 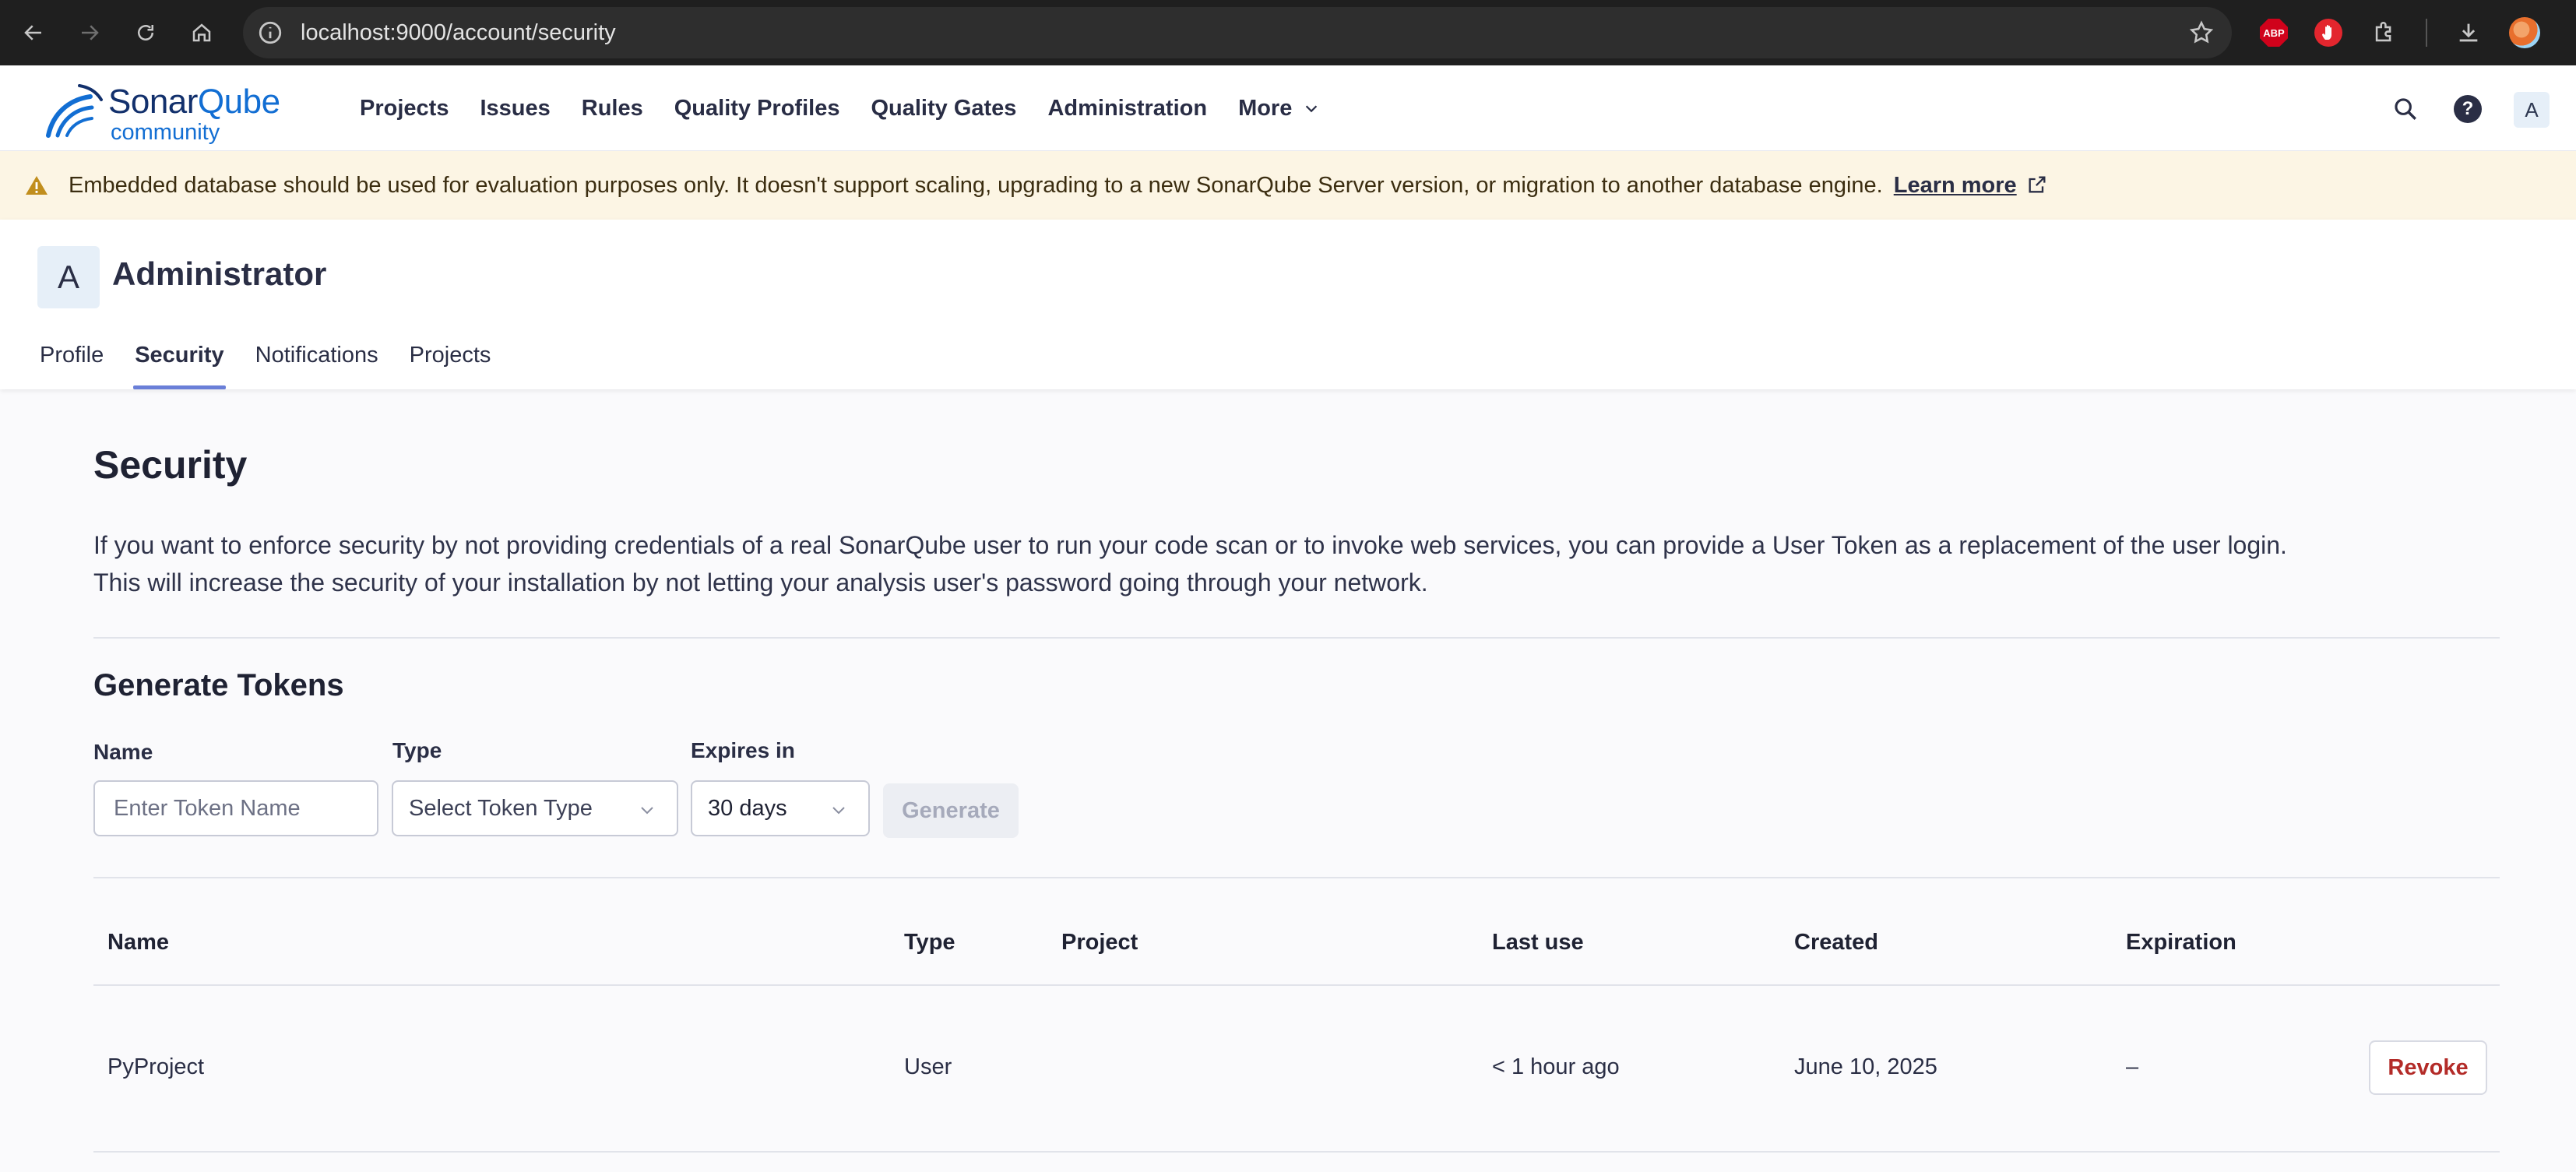 What do you see at coordinates (458, 32) in the screenshot?
I see `url-text: localhost:9000/account/security` at bounding box center [458, 32].